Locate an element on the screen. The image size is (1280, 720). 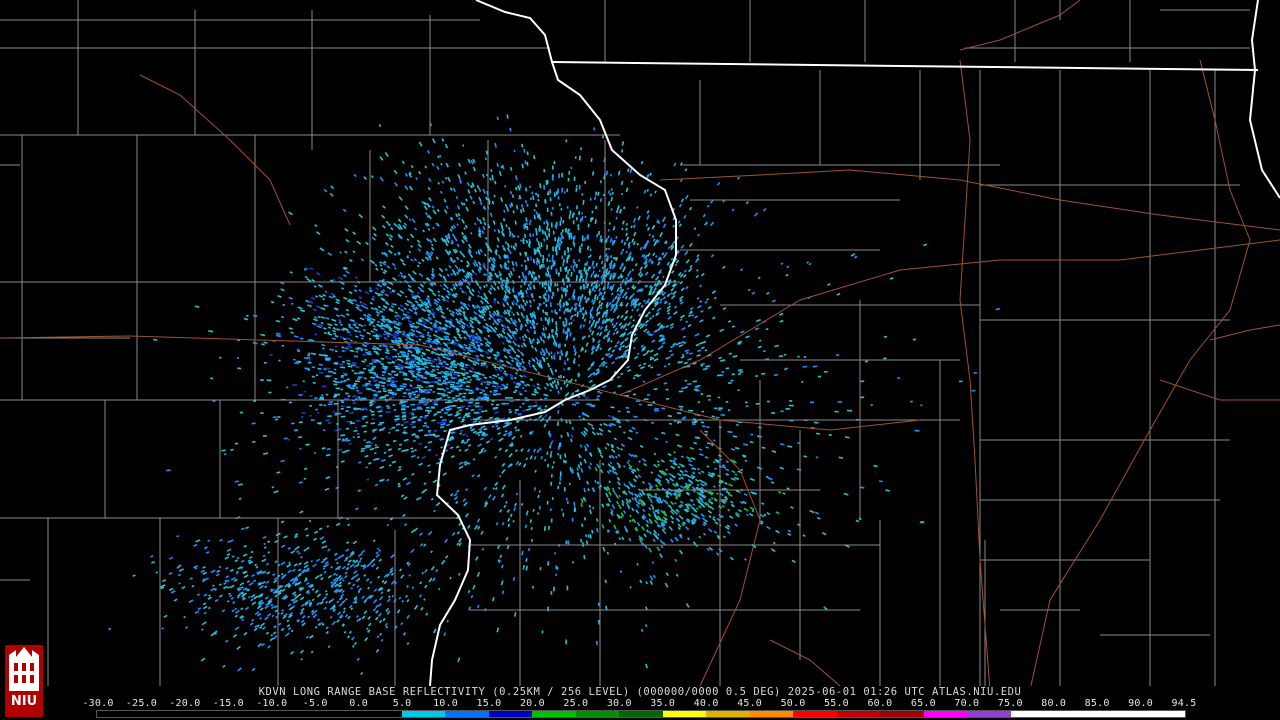
scale-tick-label: -30.0 is located at coordinates (98, 703).